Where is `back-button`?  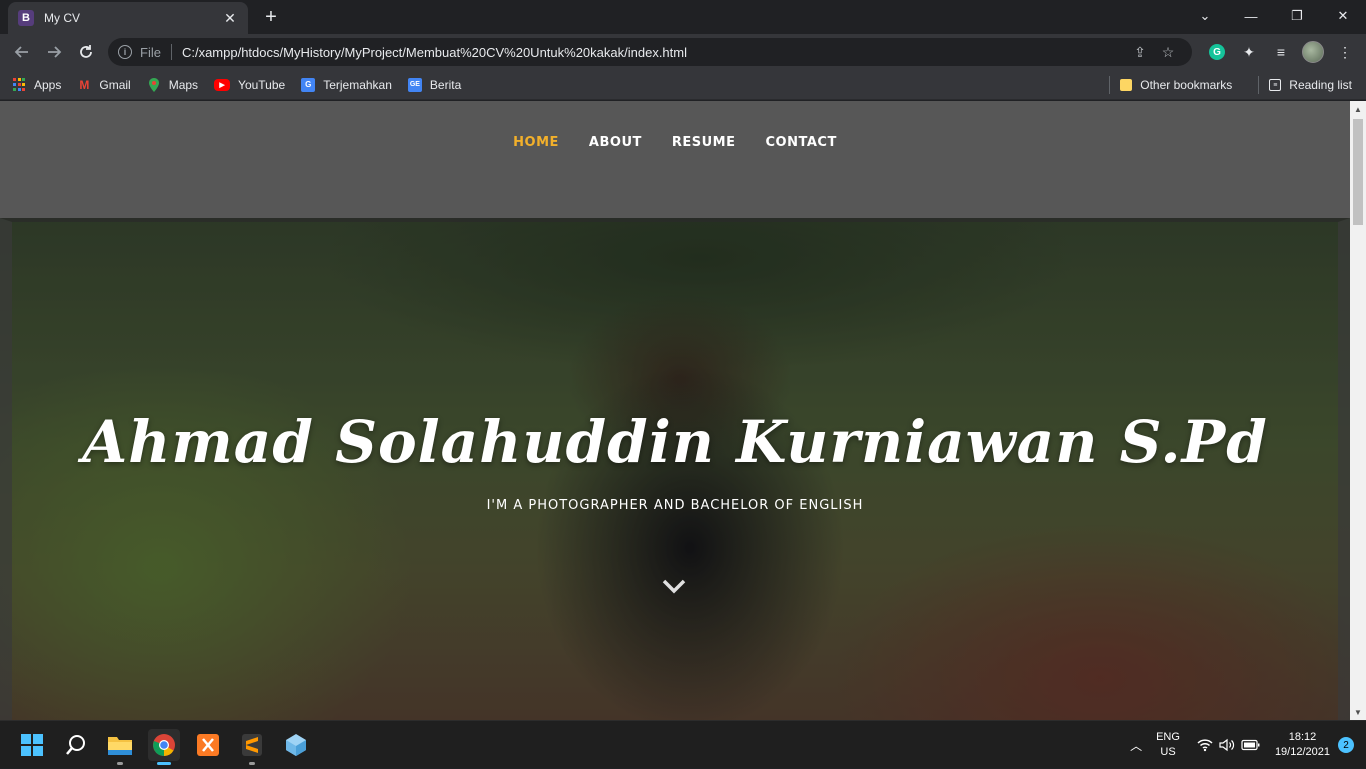 back-button is located at coordinates (22, 52).